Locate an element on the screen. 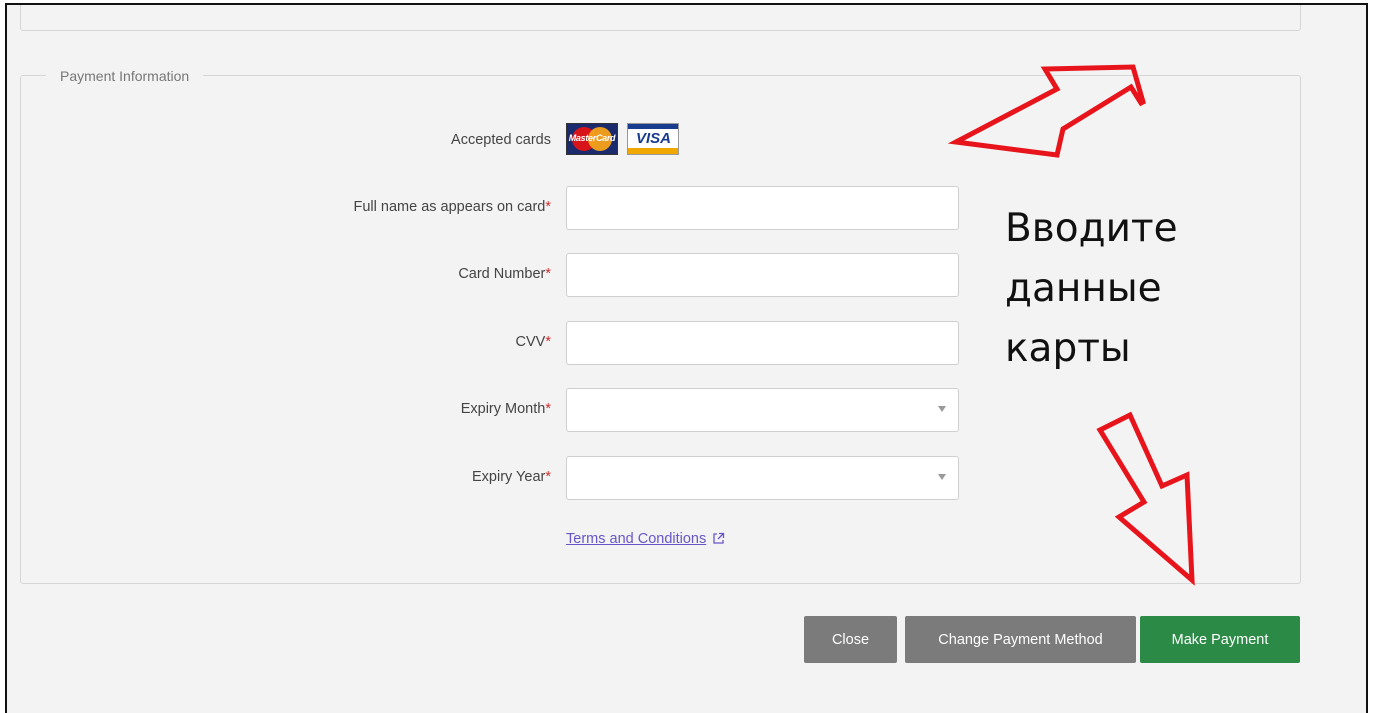  annotation-line-3: карты is located at coordinates (1068, 348).